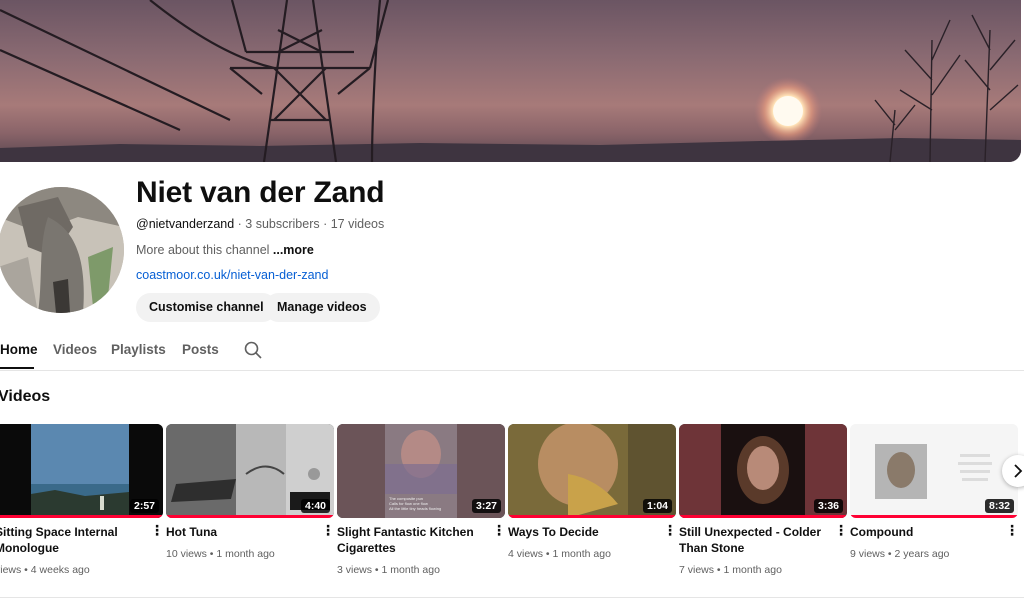 The height and width of the screenshot is (598, 1024). I want to click on view-count: 4 views, so click(526, 554).